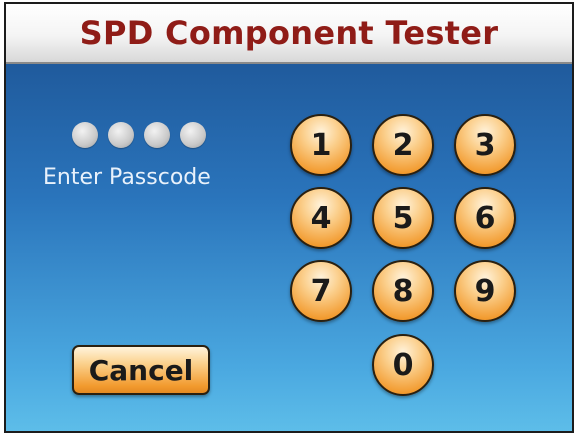 The width and height of the screenshot is (576, 435). What do you see at coordinates (127, 177) in the screenshot?
I see `passcode-prompt: Enter Passcode` at bounding box center [127, 177].